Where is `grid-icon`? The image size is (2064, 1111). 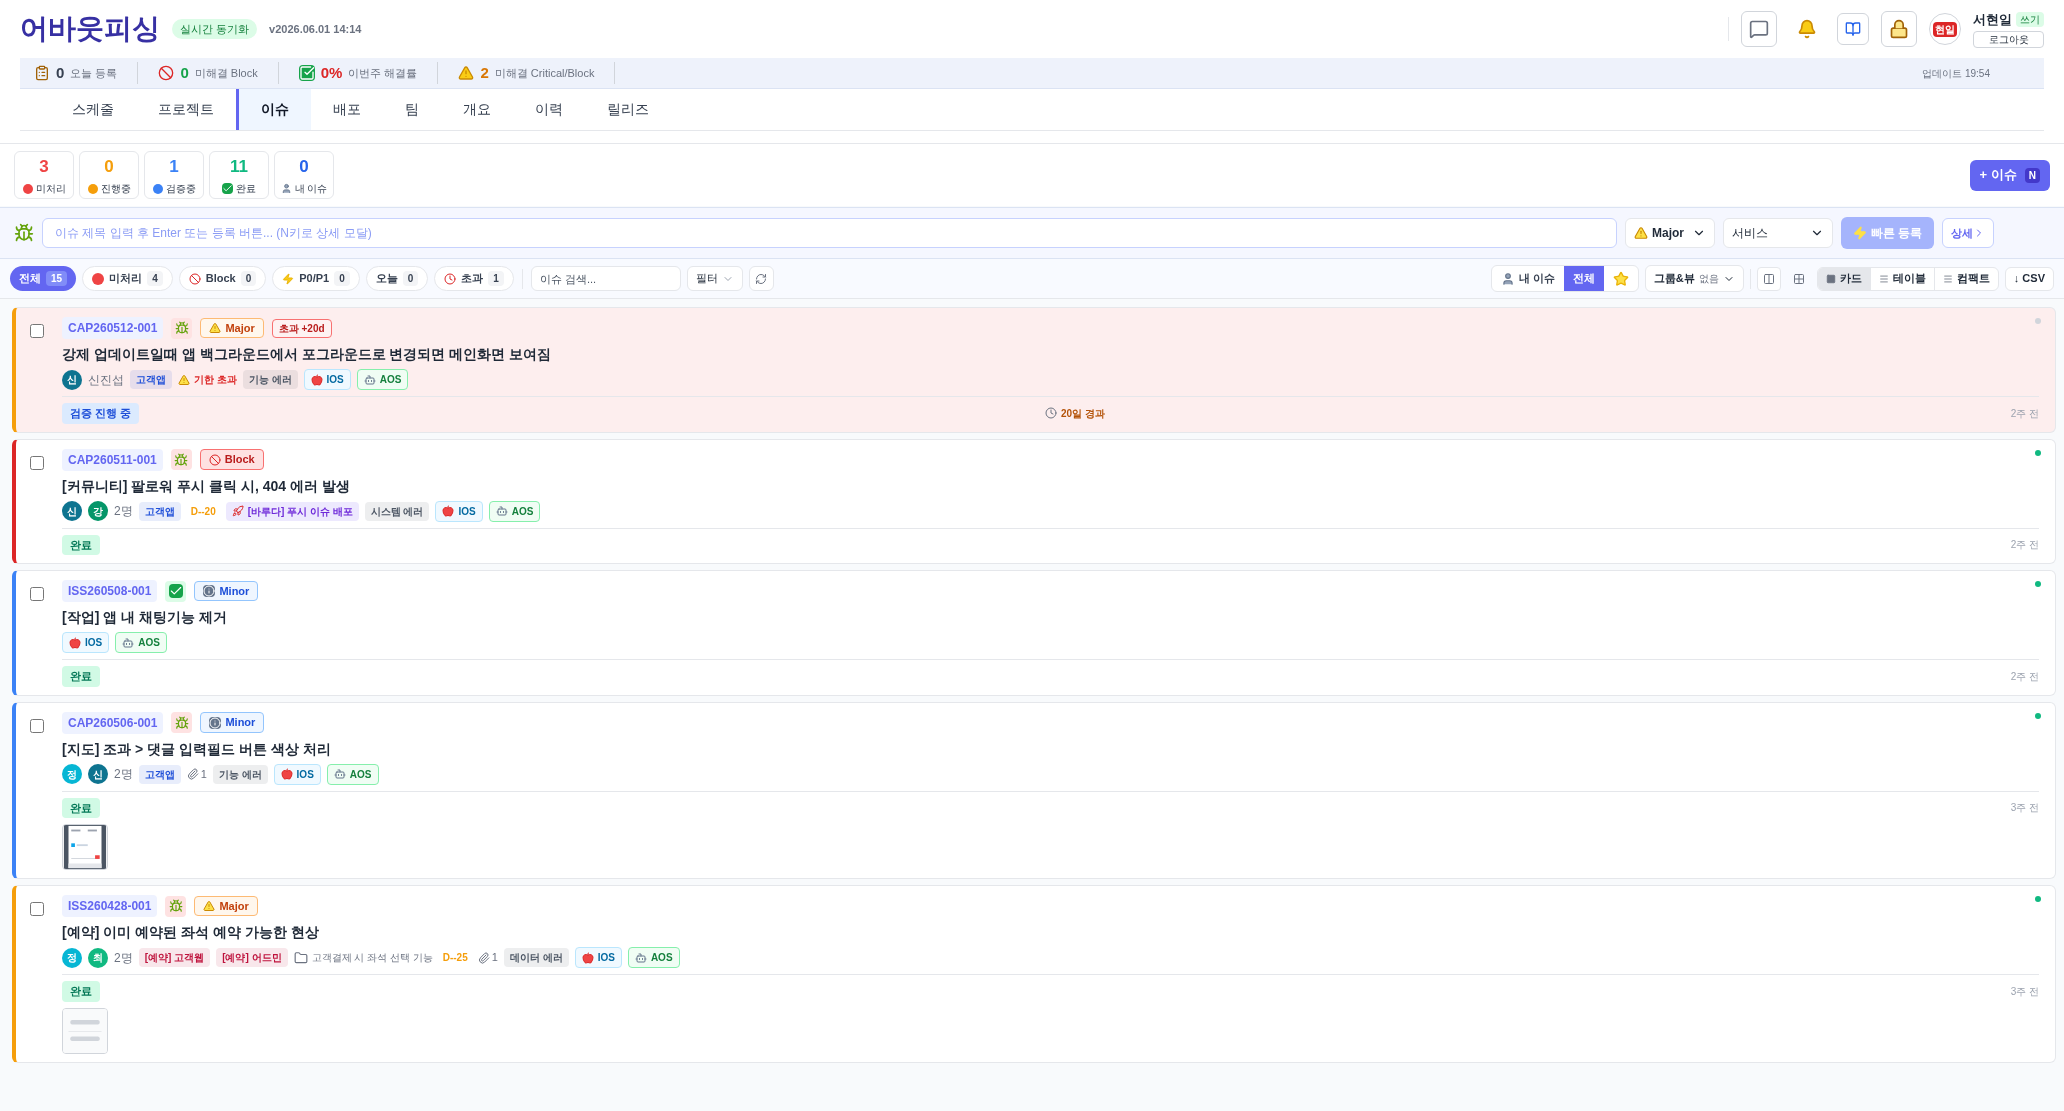
grid-icon is located at coordinates (1798, 278).